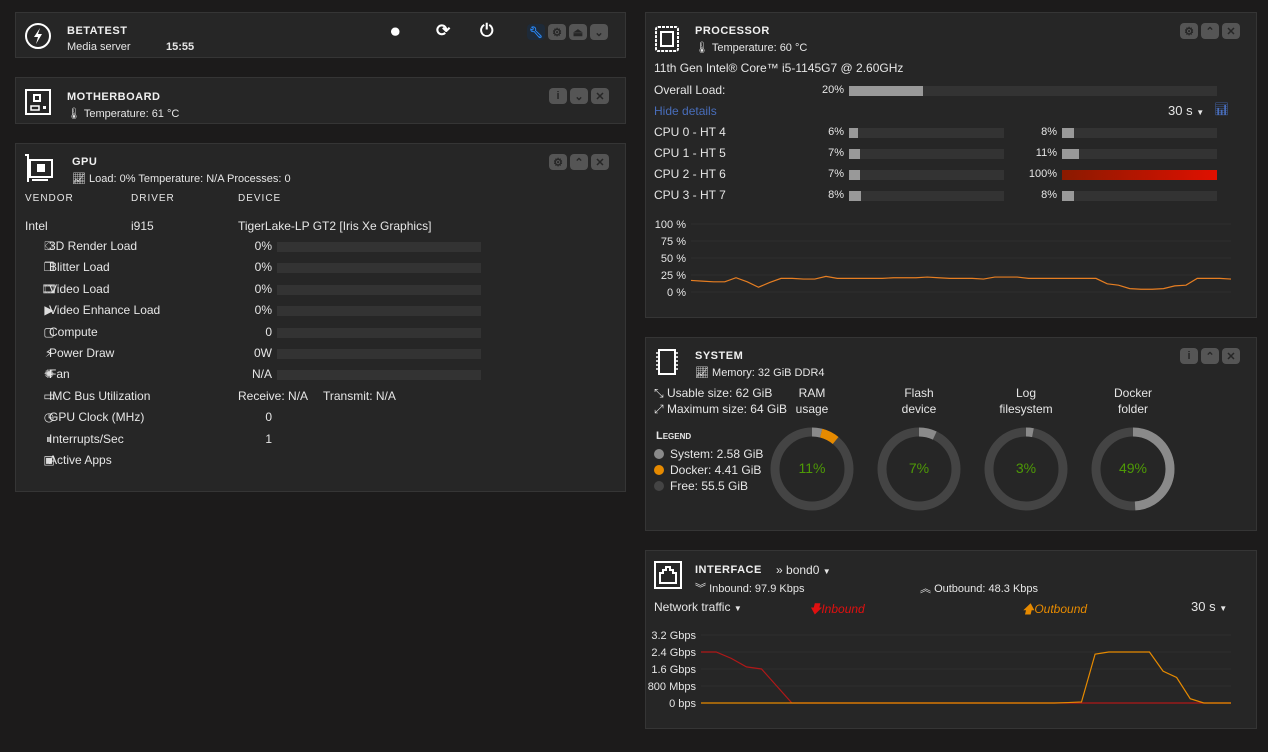  Describe the element at coordinates (676, 293) in the screenshot. I see `y-tick-label: 0 %` at that location.